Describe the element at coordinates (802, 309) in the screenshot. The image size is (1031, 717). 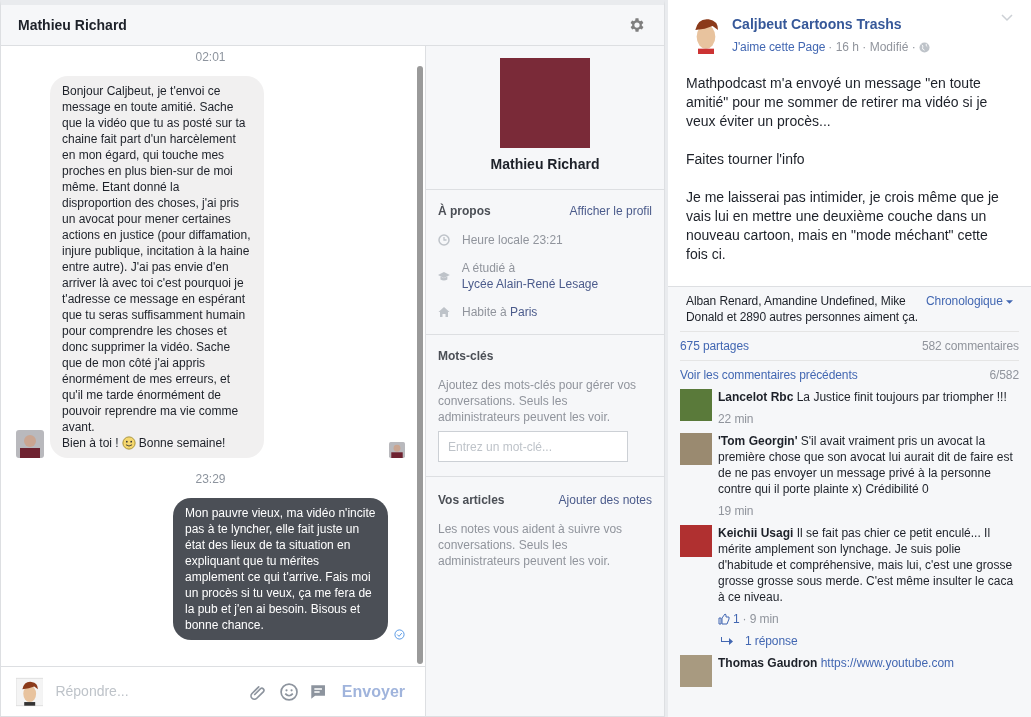
I see `likes-summary: Alban Renard, Amandine Undefined, Mike Donald et 2890 autres personnes aiment ça.` at that location.